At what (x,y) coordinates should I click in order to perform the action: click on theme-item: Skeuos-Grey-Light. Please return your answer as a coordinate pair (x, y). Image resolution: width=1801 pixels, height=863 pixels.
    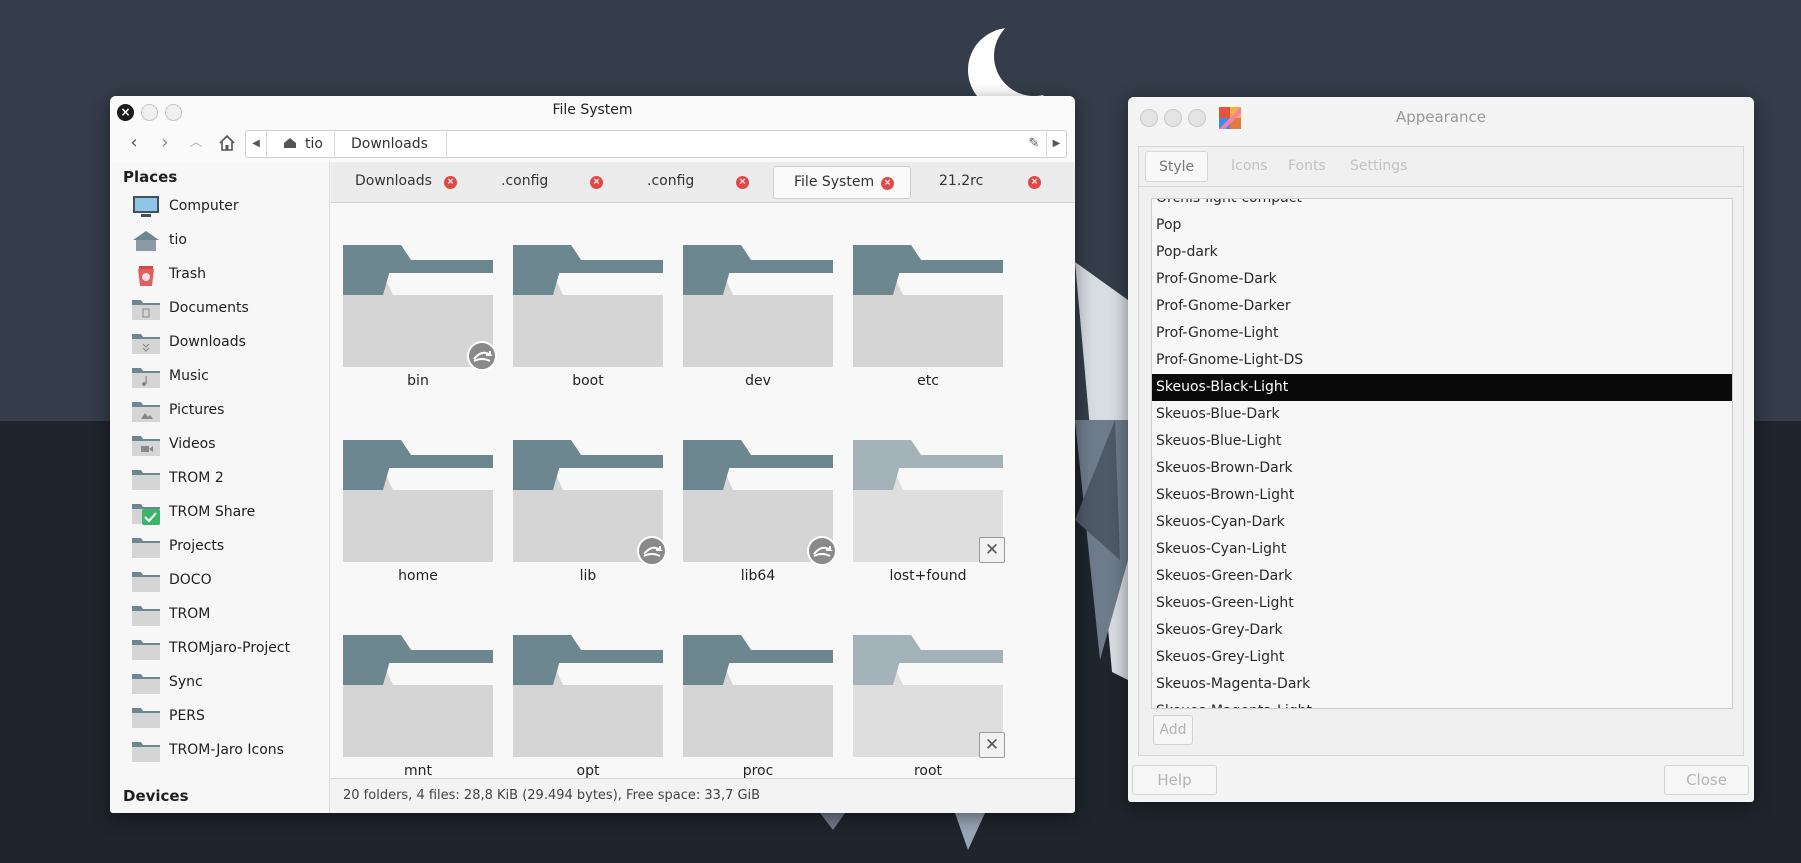
    Looking at the image, I should click on (1442, 657).